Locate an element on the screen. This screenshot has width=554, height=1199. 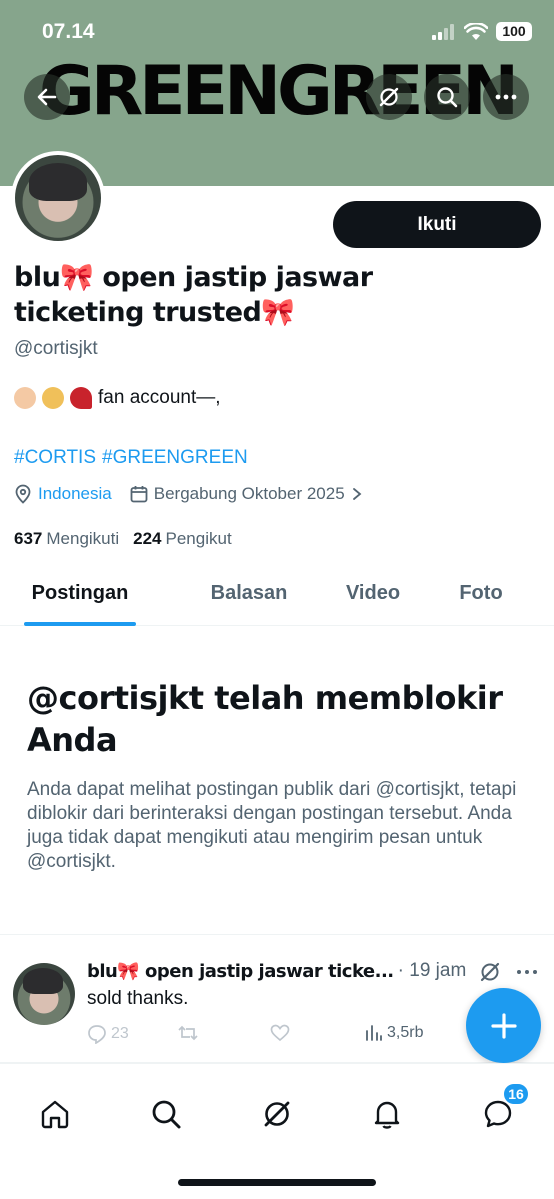
compose-button is located at coordinates (503, 1025).